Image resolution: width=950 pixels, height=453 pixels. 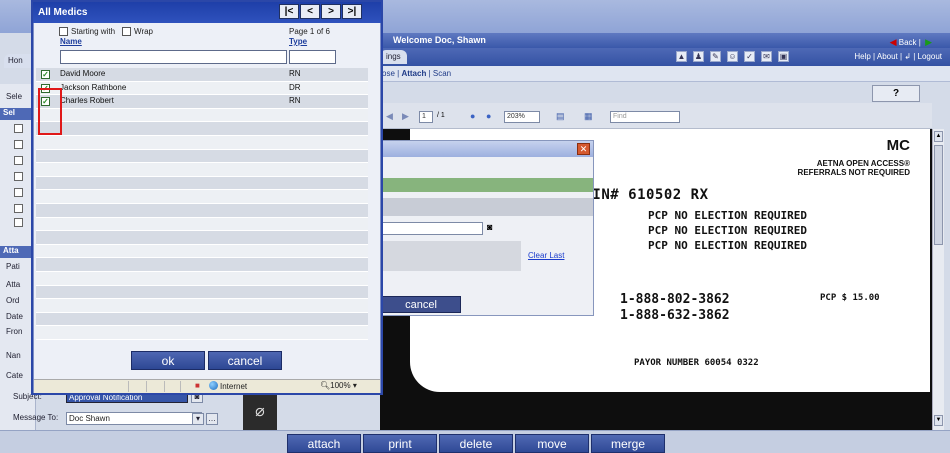 I want to click on medic-type: RN, so click(x=295, y=101).